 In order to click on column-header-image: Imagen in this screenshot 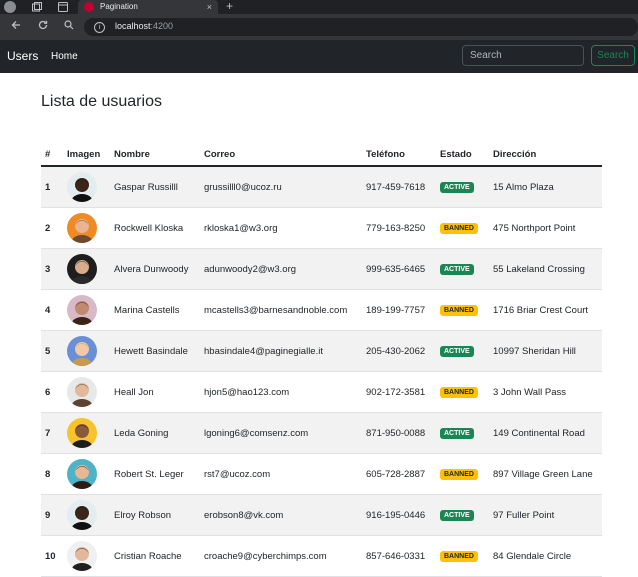, I will do `click(86, 155)`.